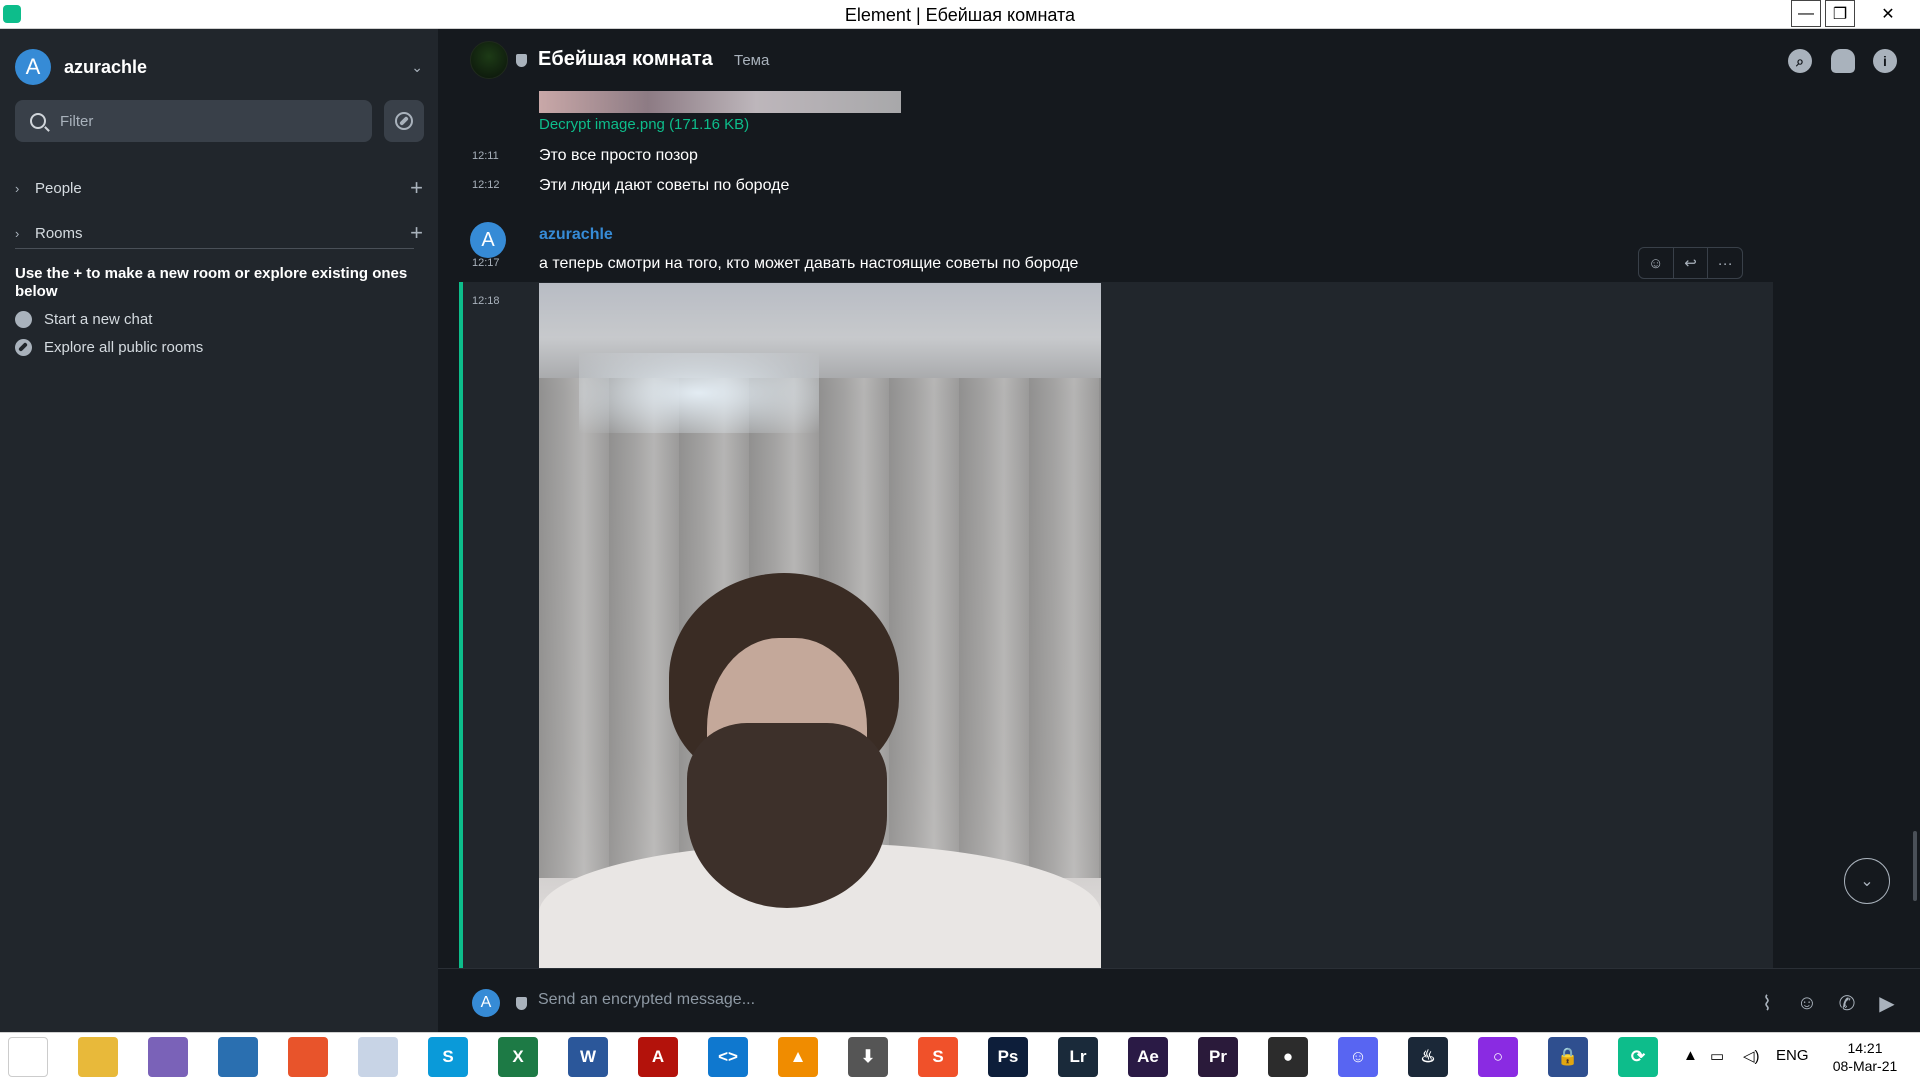 The width and height of the screenshot is (1920, 1080). I want to click on link-label: Start a new chat, so click(98, 319).